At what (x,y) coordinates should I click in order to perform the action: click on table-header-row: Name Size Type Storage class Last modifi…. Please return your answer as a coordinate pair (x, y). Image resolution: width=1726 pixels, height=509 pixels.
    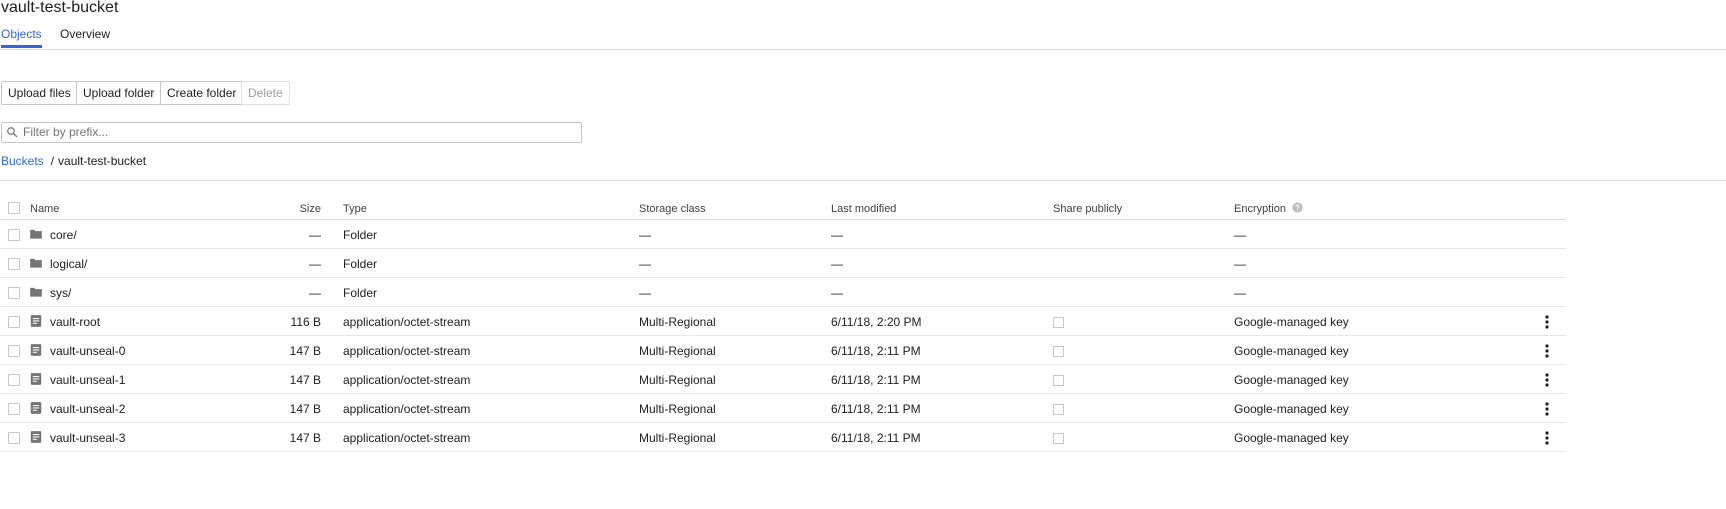
    Looking at the image, I should click on (783, 209).